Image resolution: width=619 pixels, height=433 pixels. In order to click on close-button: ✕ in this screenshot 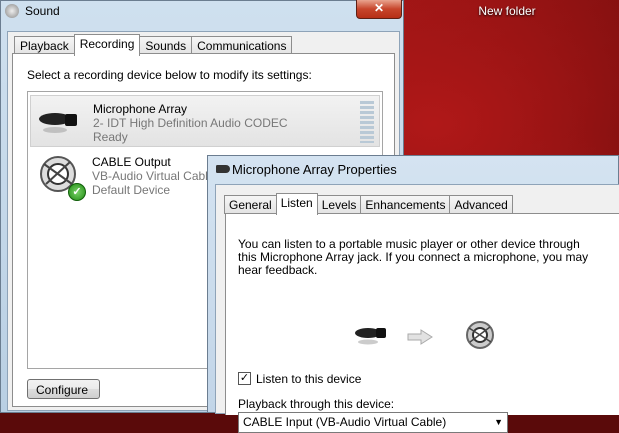, I will do `click(379, 9)`.